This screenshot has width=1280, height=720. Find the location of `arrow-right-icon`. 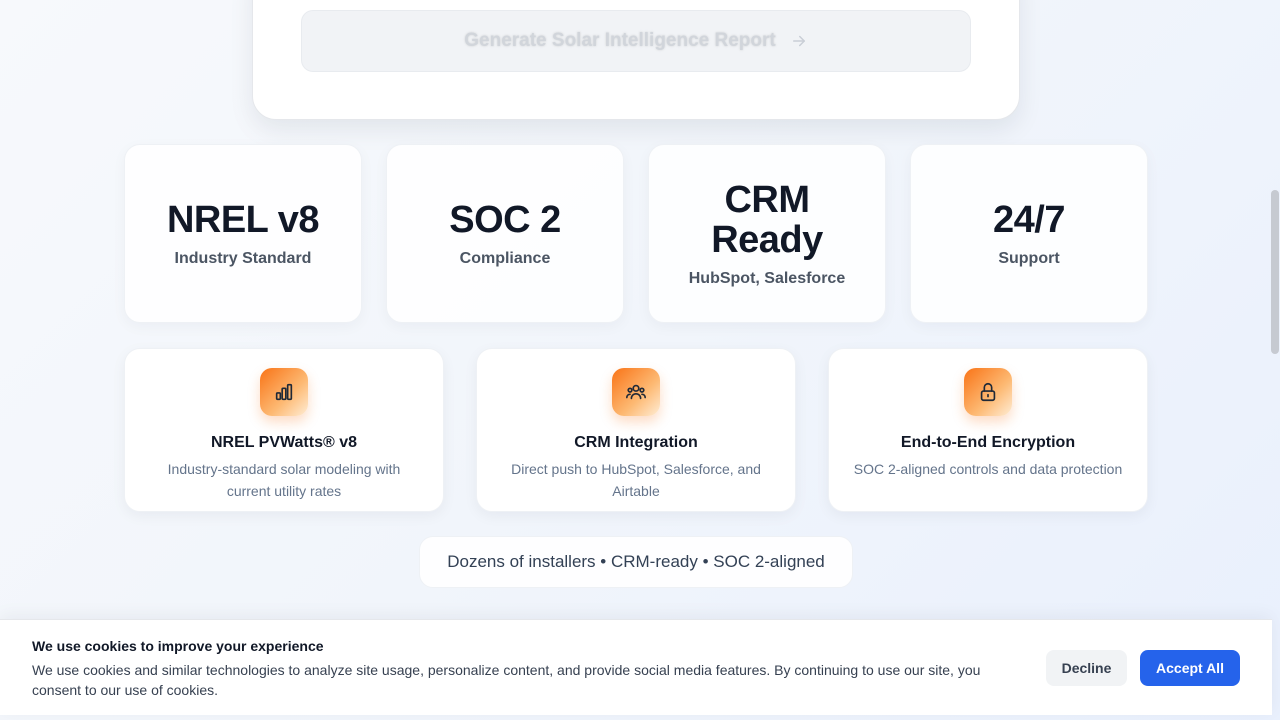

arrow-right-icon is located at coordinates (799, 41).